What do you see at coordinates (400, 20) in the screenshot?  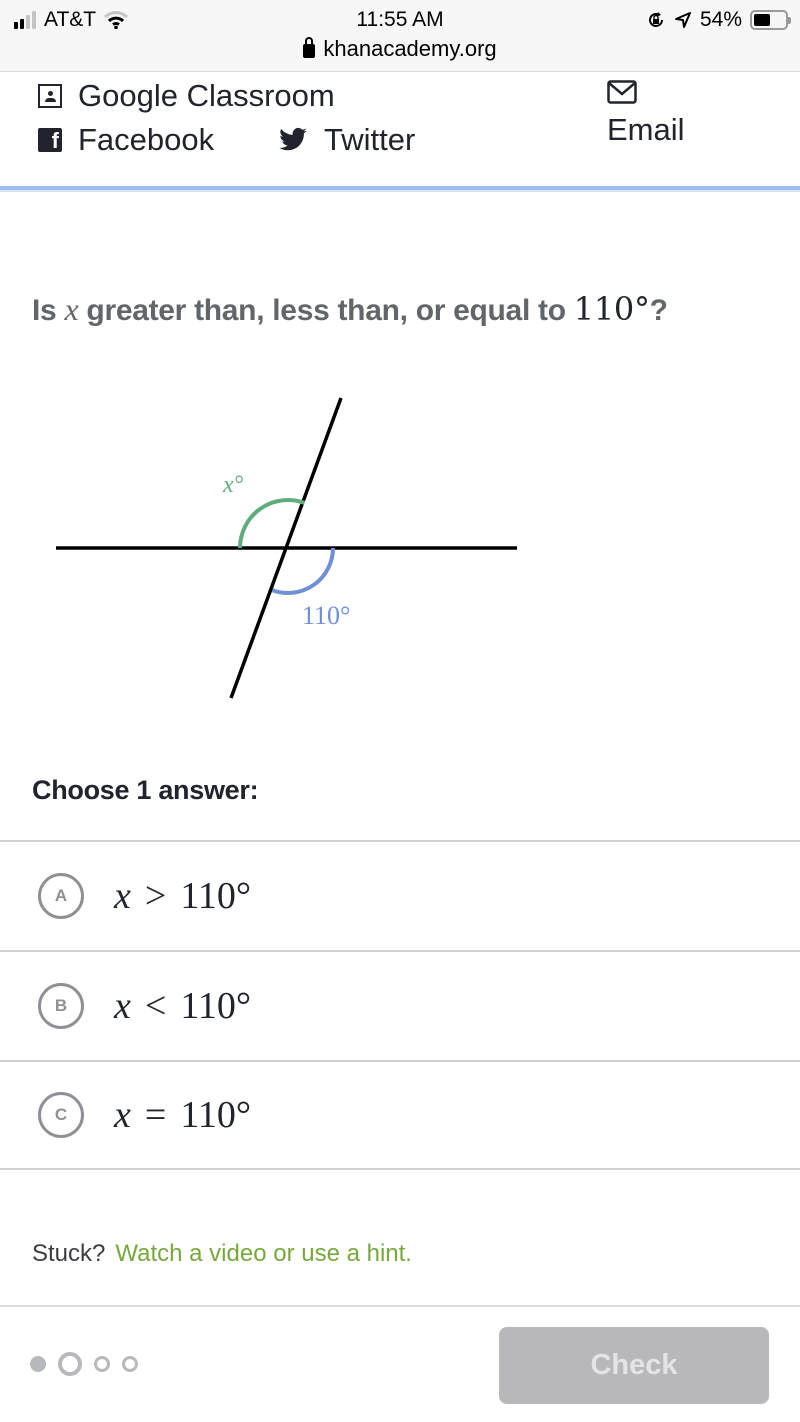 I see `status-bar: AT&T 11:55 AM 54%` at bounding box center [400, 20].